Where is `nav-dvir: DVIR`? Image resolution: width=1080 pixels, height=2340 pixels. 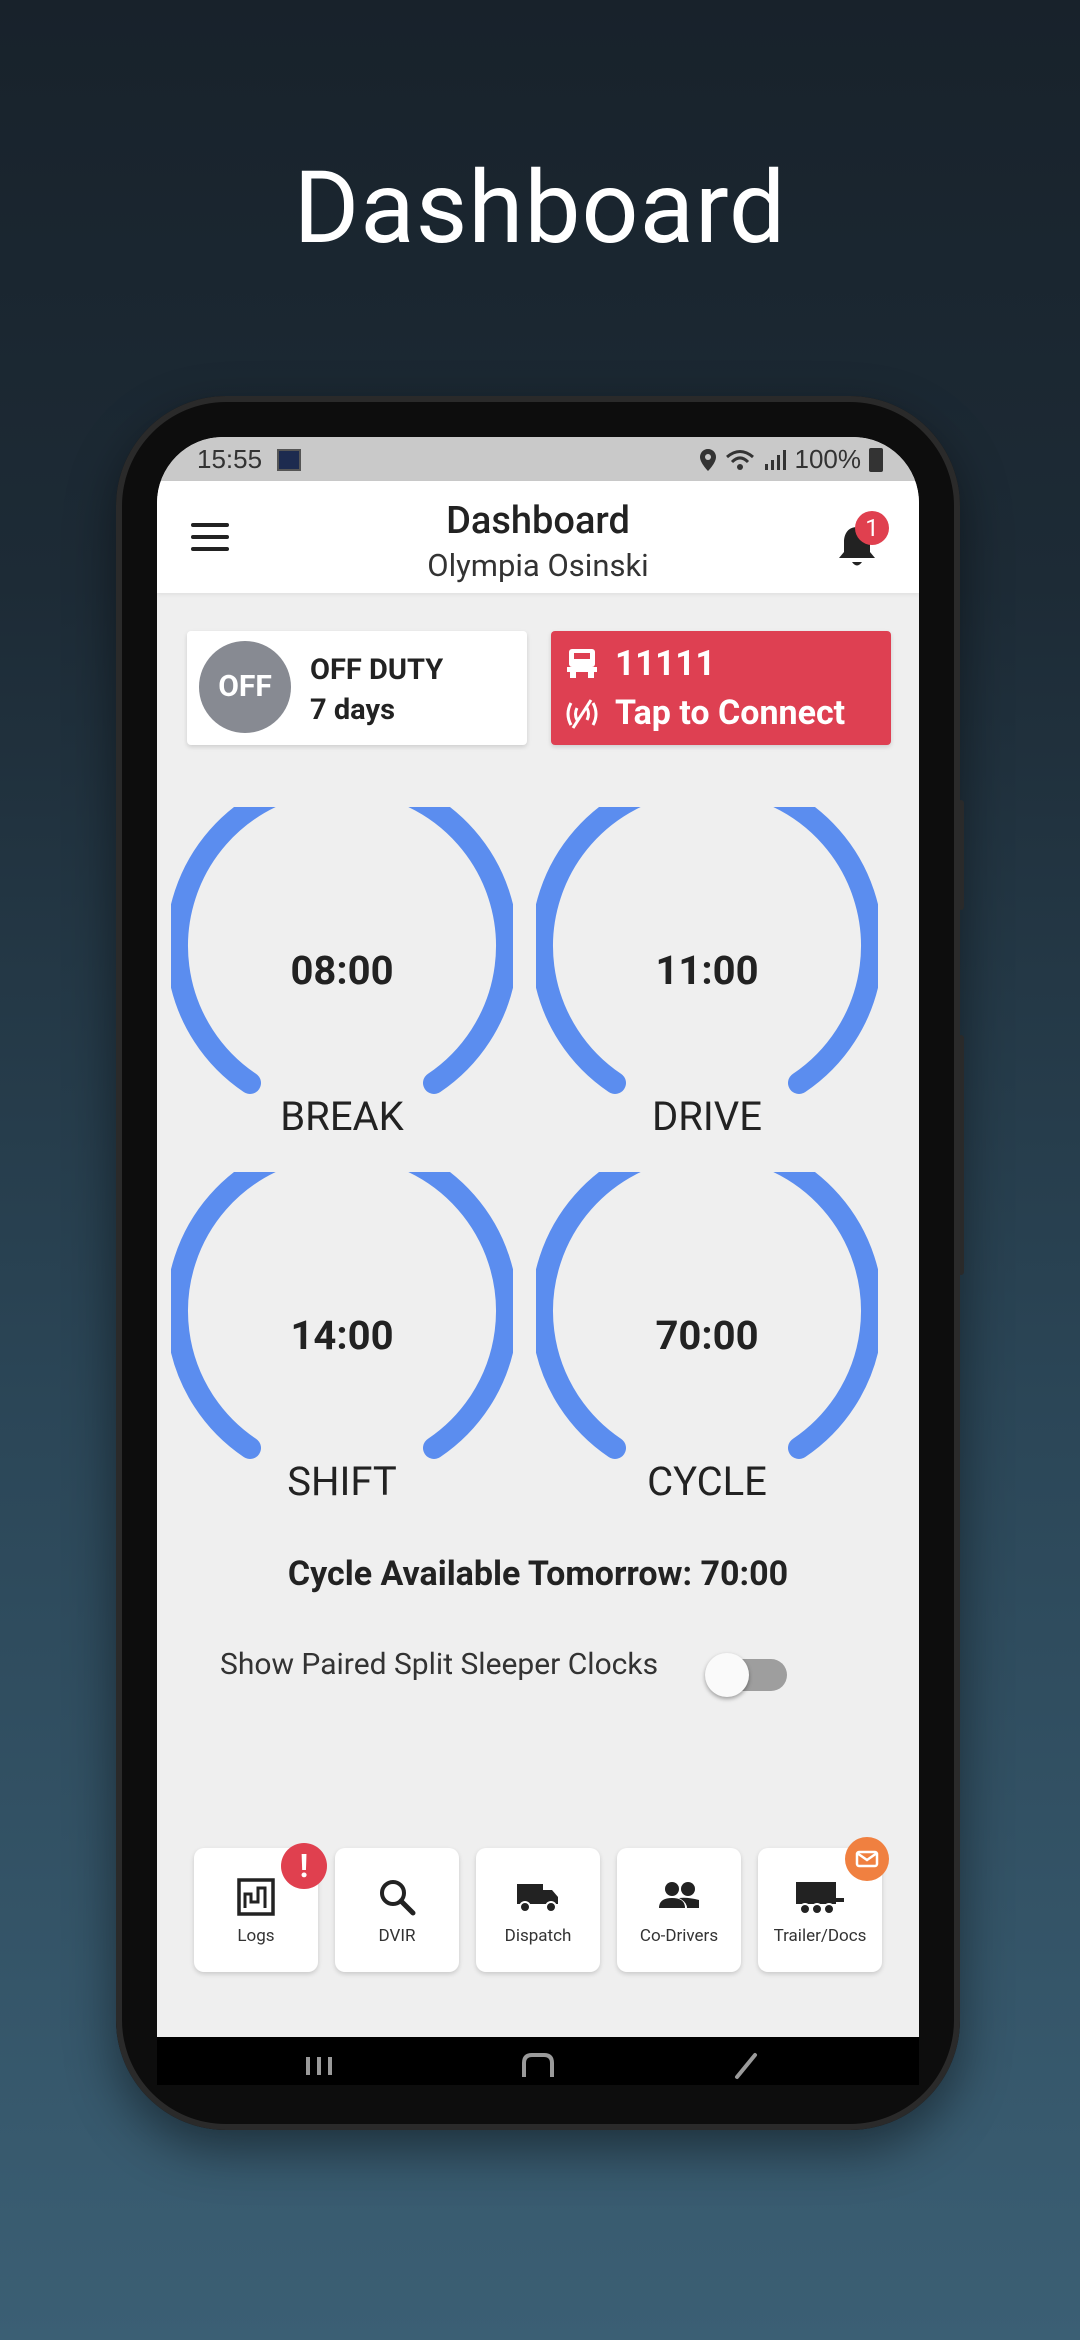
nav-dvir: DVIR is located at coordinates (397, 1910).